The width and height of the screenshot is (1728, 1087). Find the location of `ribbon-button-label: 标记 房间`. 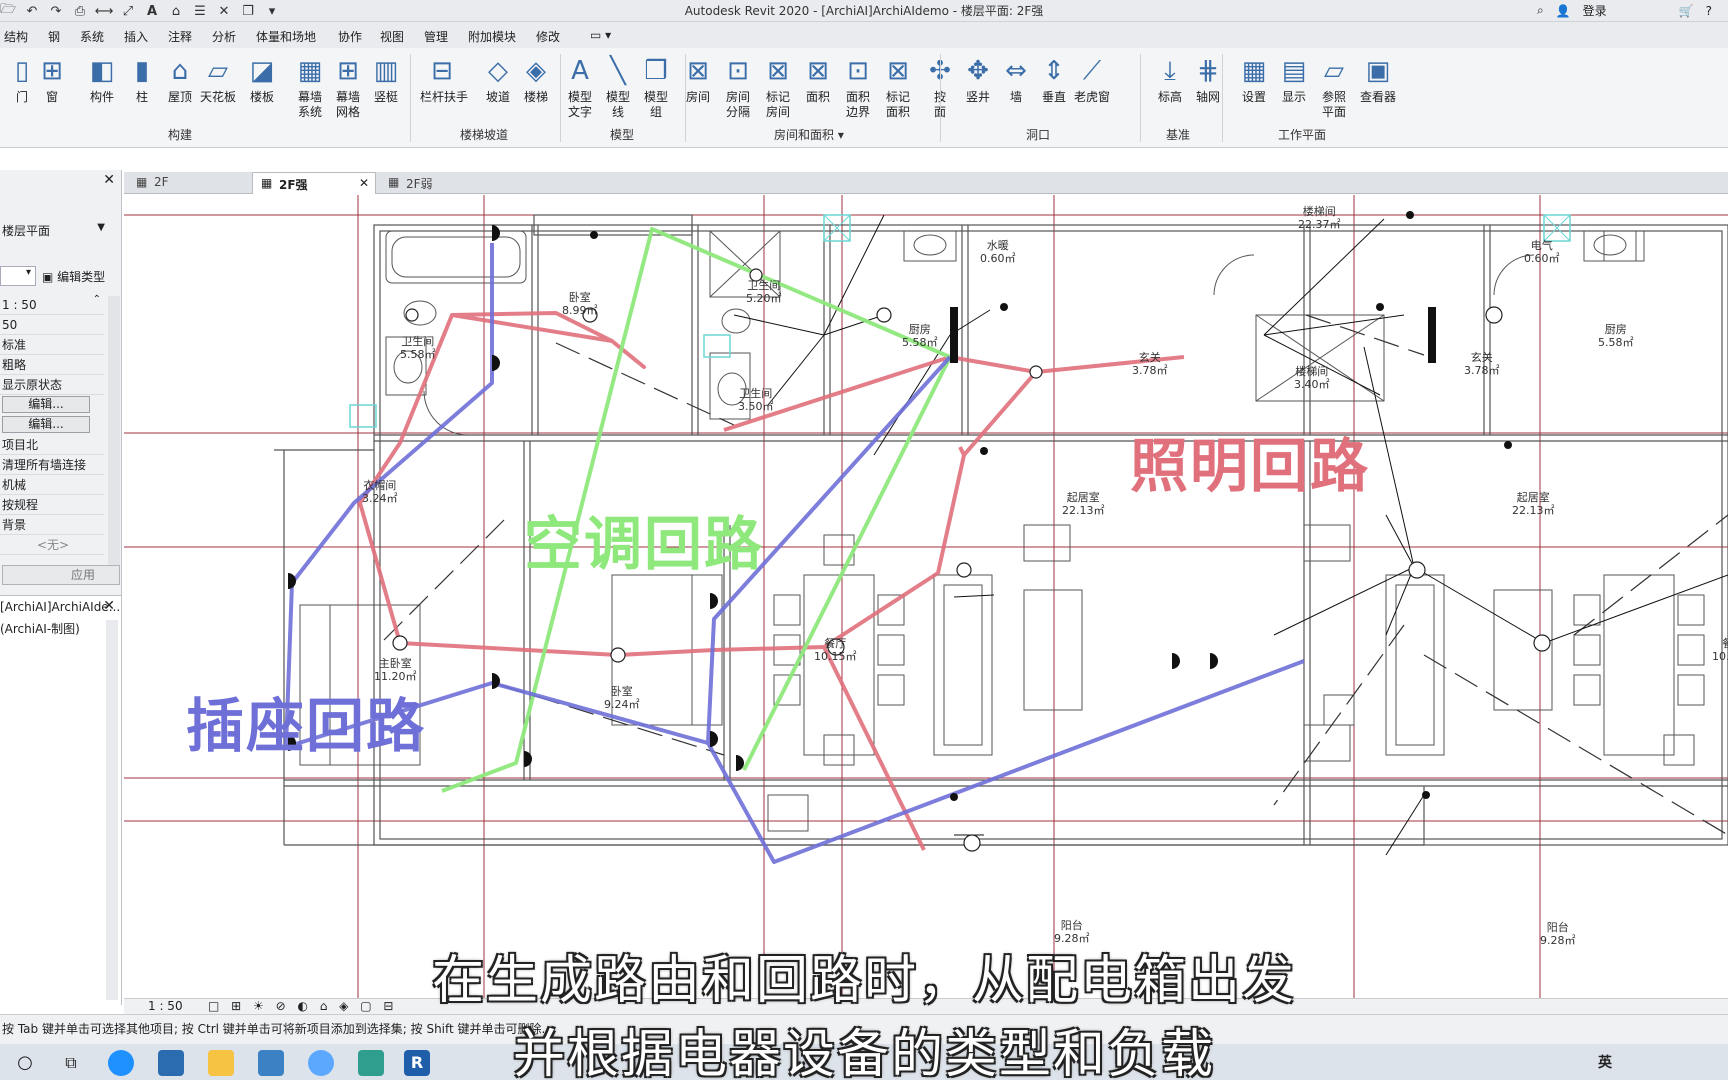

ribbon-button-label: 标记 房间 is located at coordinates (777, 104).